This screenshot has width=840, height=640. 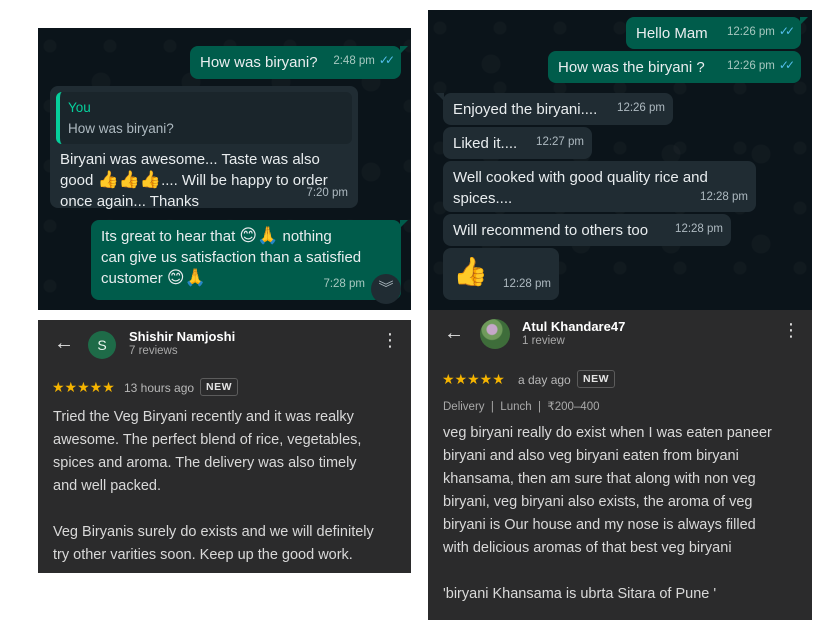 I want to click on outgoing-message: Hello Mam 12:26 pm ✓✓, so click(x=717, y=33).